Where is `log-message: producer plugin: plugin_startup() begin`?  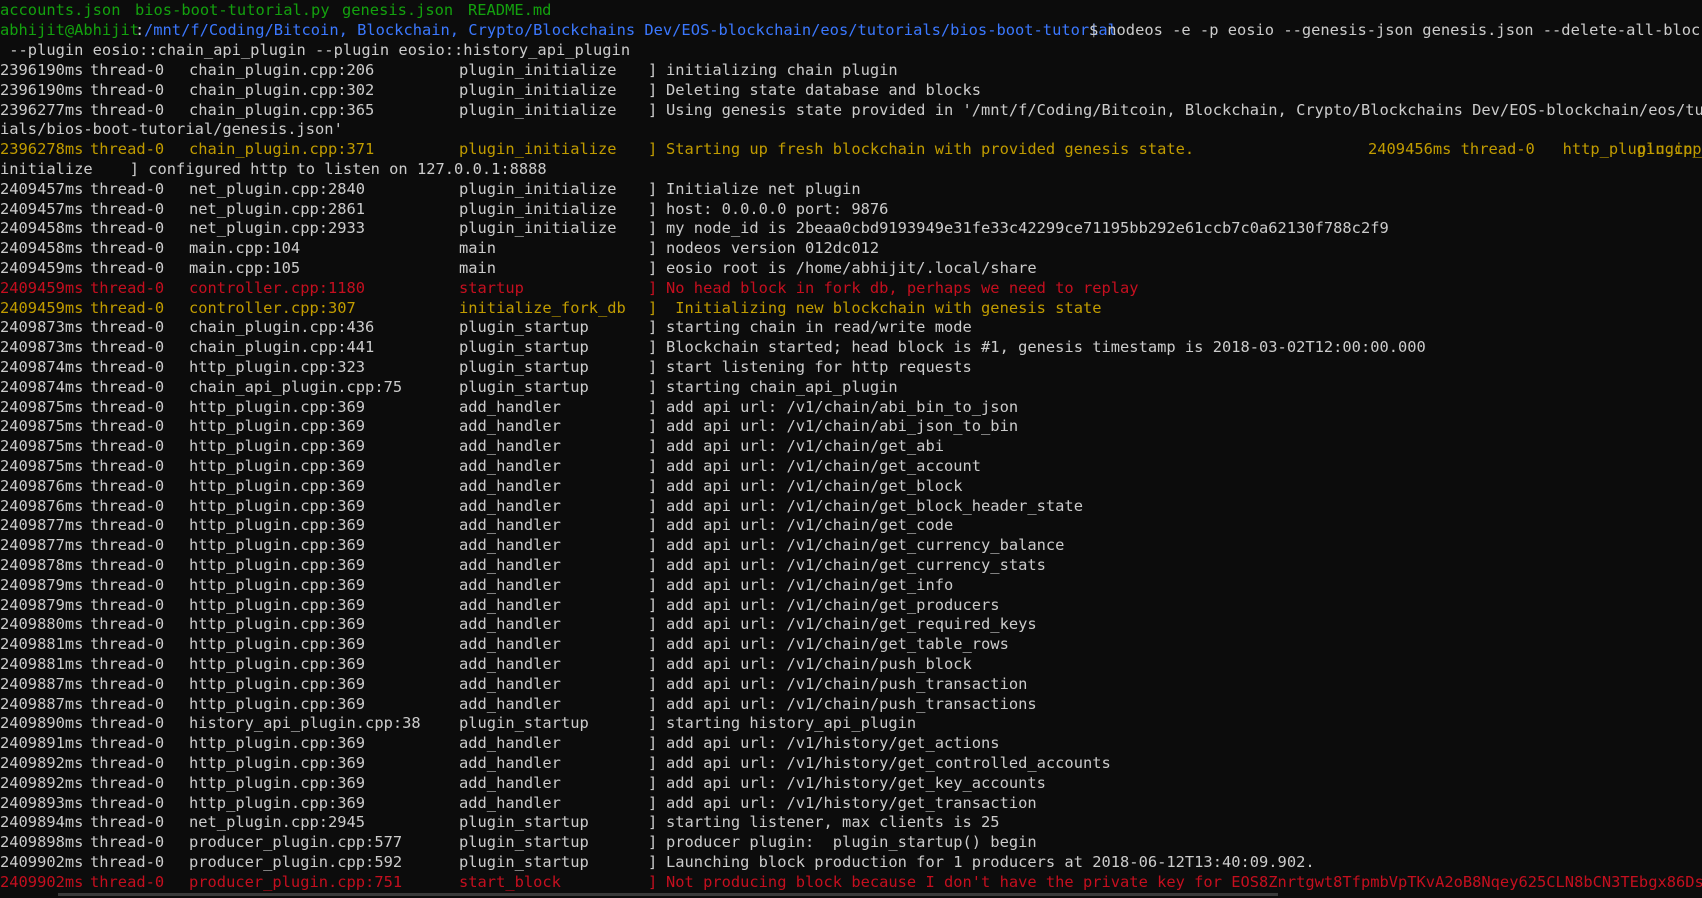
log-message: producer plugin: plugin_startup() begin is located at coordinates (851, 842).